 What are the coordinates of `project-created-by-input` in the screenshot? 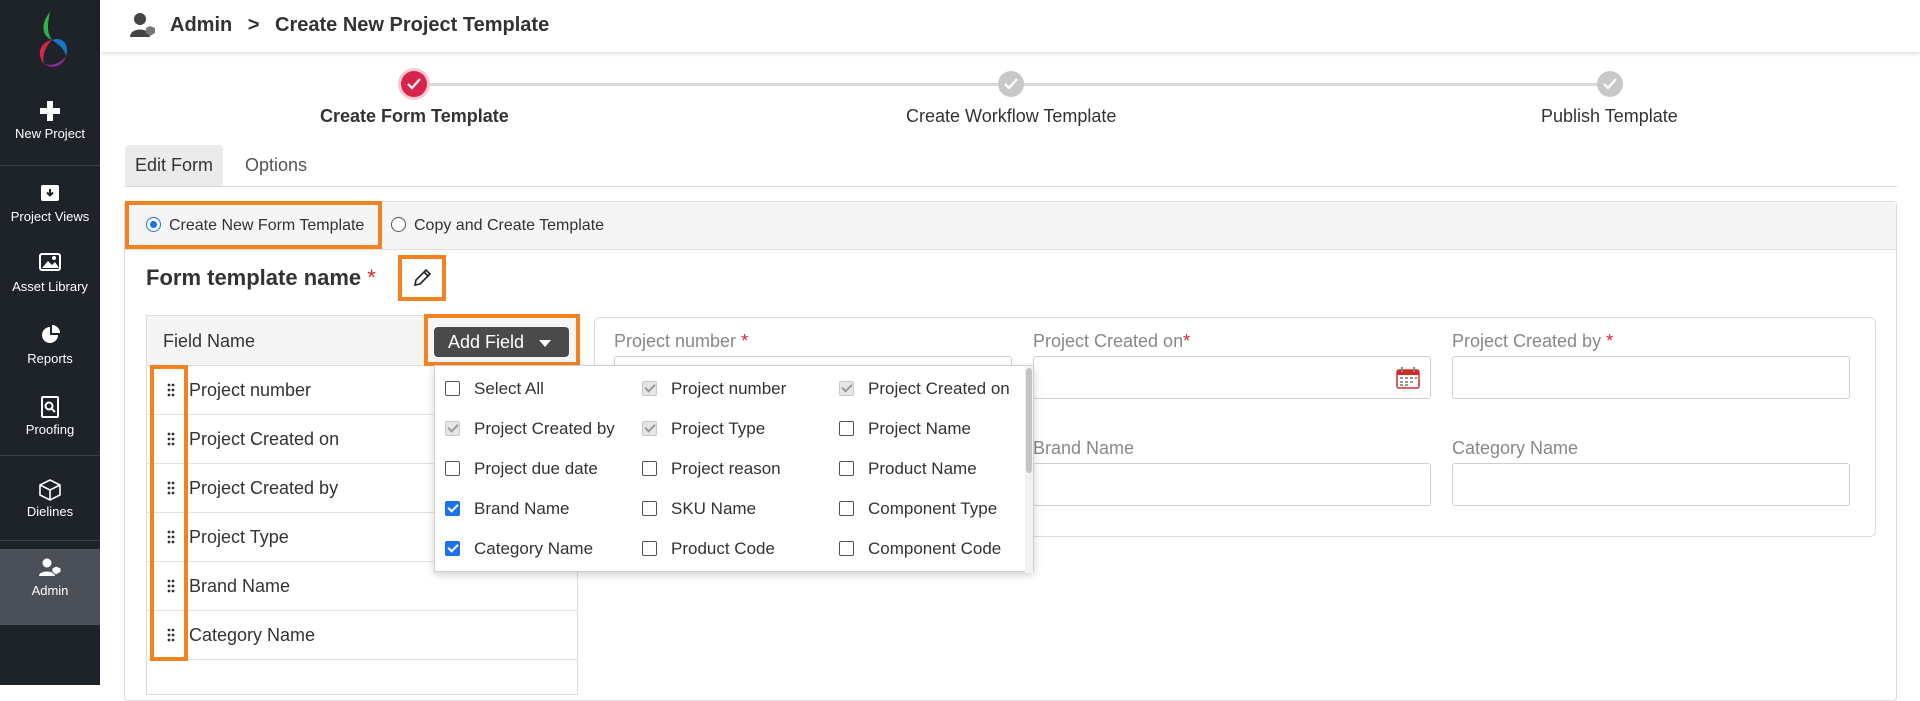 It's located at (1651, 377).